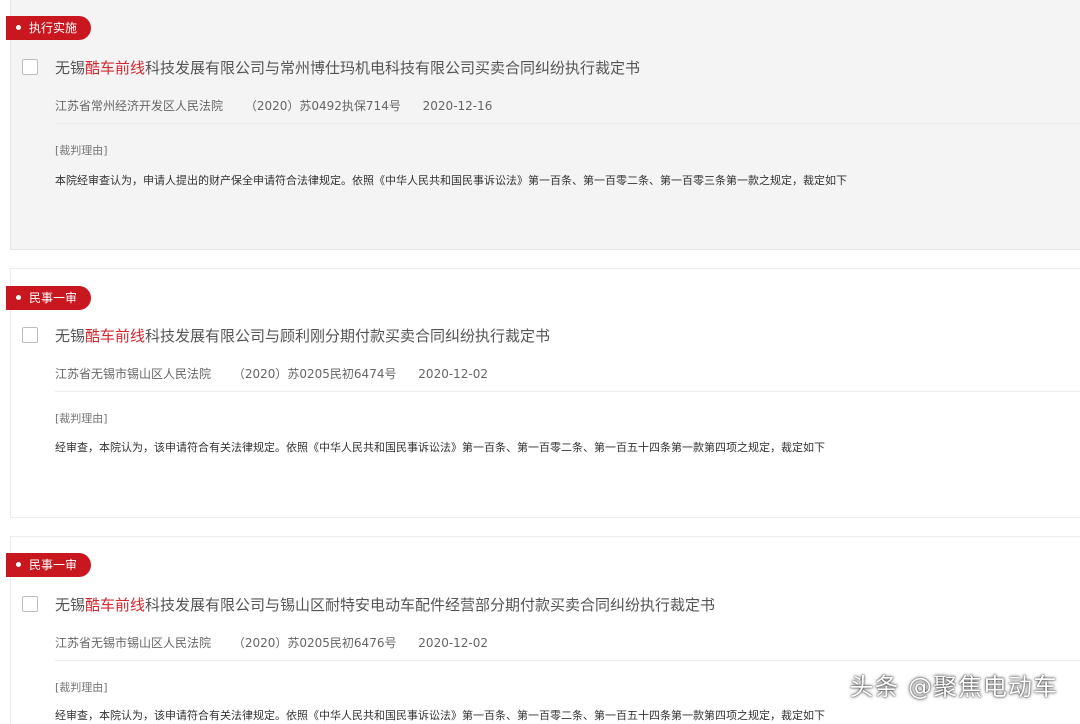 The image size is (1080, 724). What do you see at coordinates (314, 374) in the screenshot?
I see `case-number: （2020）苏0205民初6474号` at bounding box center [314, 374].